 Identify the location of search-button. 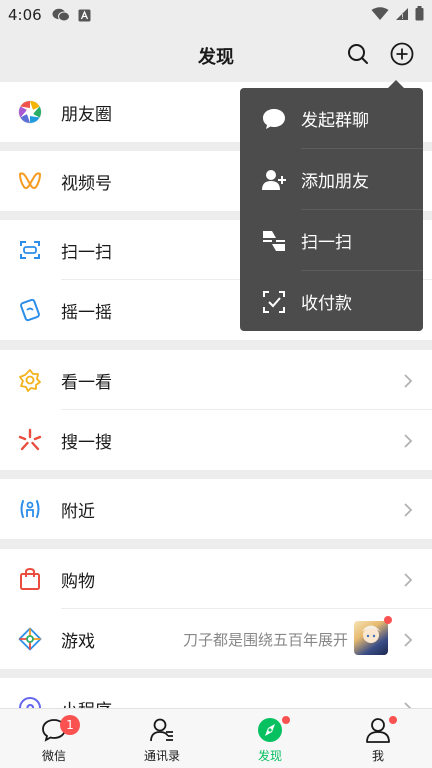
(358, 56).